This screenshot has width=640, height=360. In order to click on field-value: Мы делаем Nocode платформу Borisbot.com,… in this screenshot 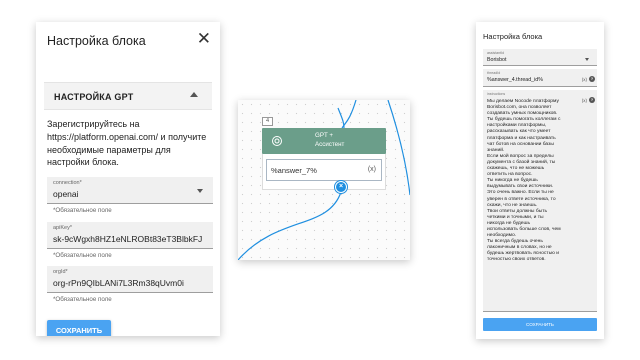, I will do `click(524, 181)`.